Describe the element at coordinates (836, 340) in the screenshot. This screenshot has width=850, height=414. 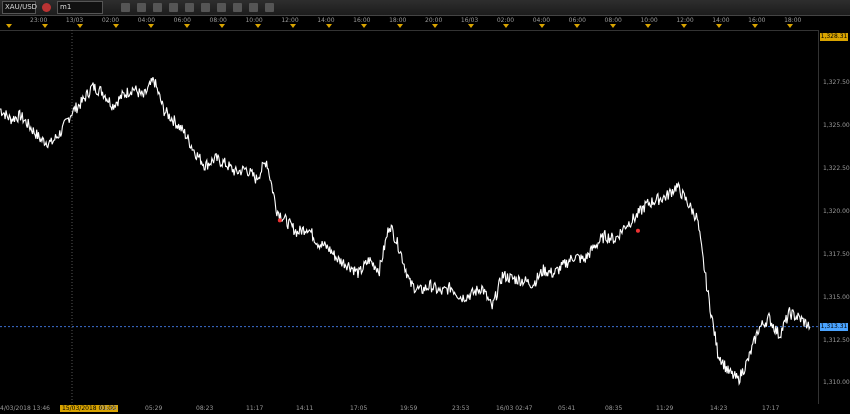
I see `price-tick-label: 1,312.50` at that location.